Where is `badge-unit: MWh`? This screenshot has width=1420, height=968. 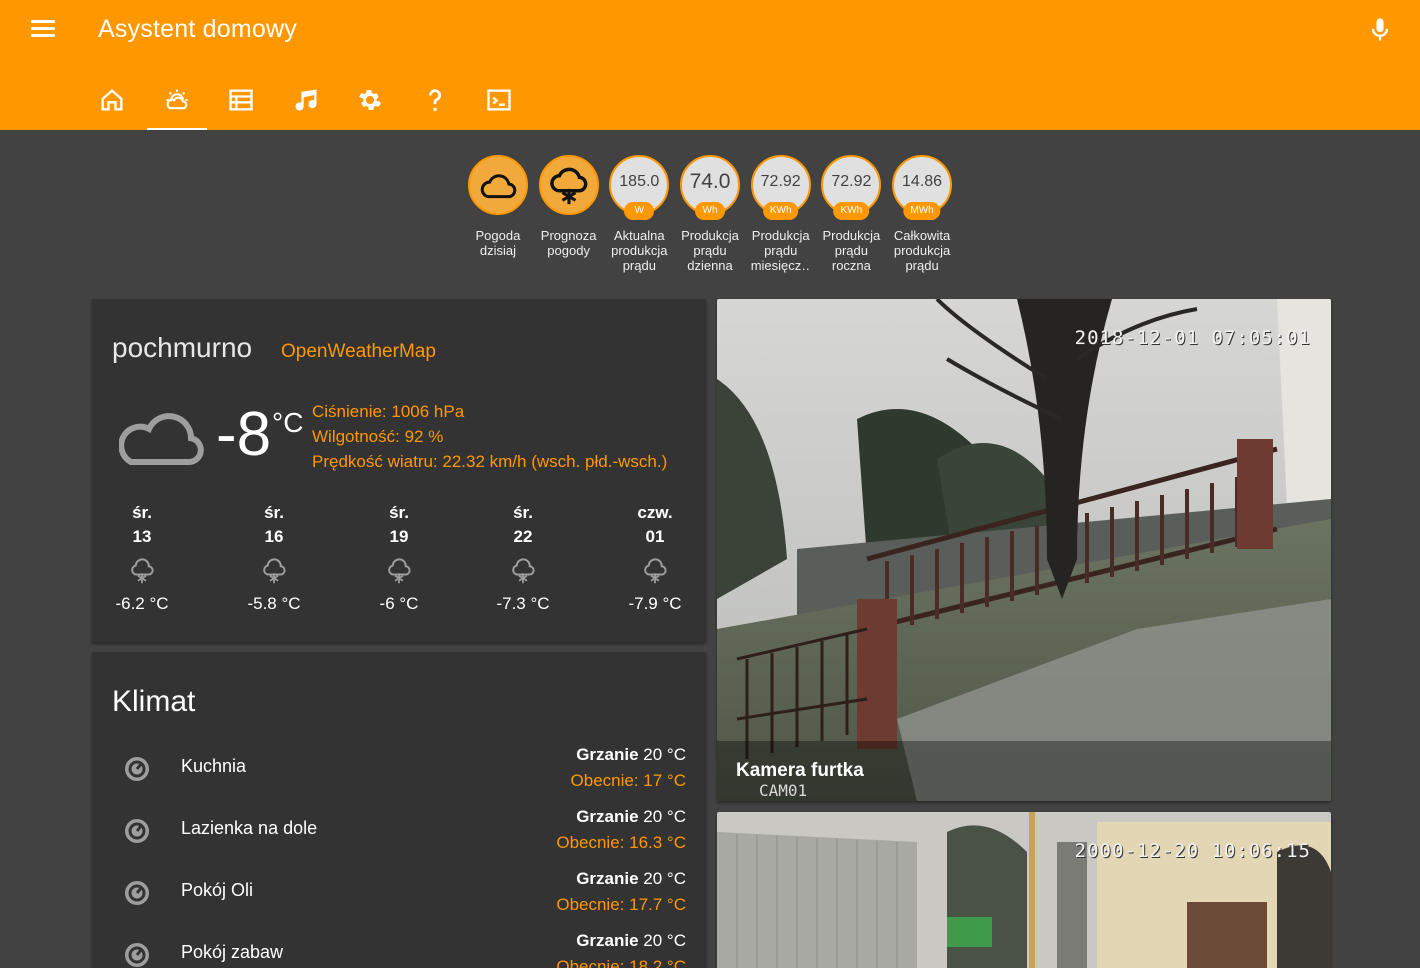
badge-unit: MWh is located at coordinates (922, 211).